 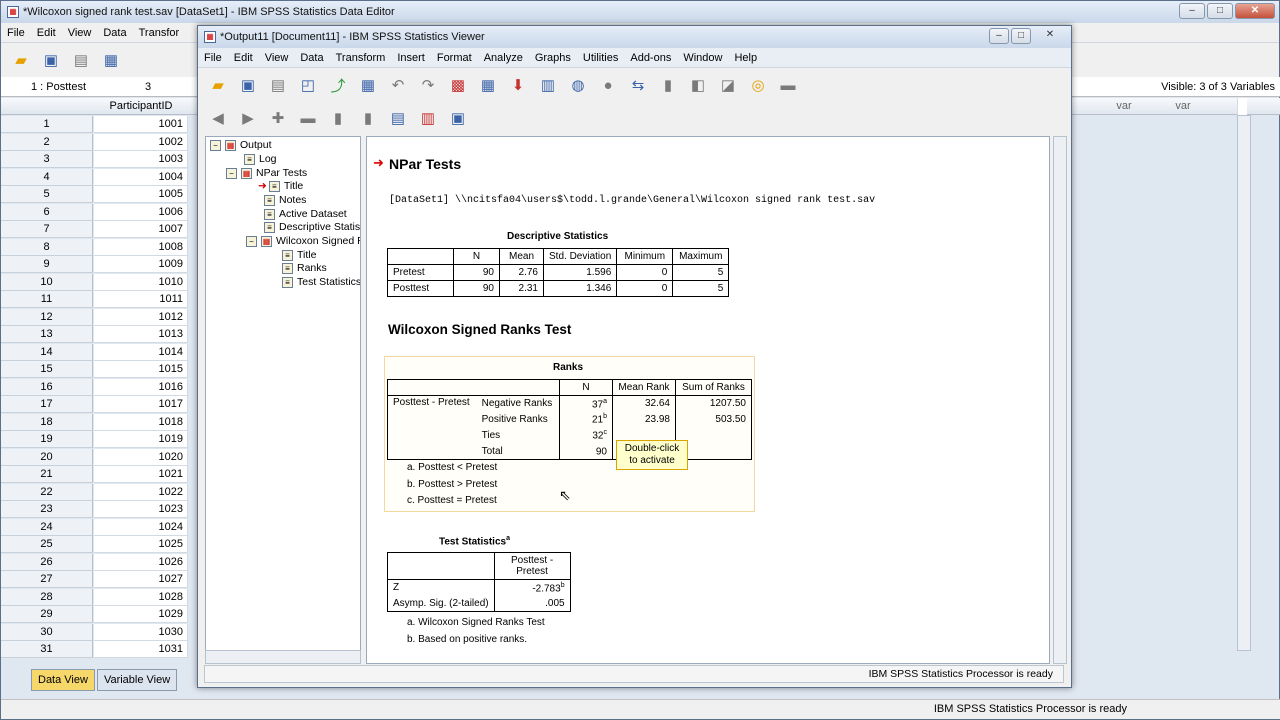 What do you see at coordinates (425, 164) in the screenshot?
I see `npar-tests-heading: NPar Tests` at bounding box center [425, 164].